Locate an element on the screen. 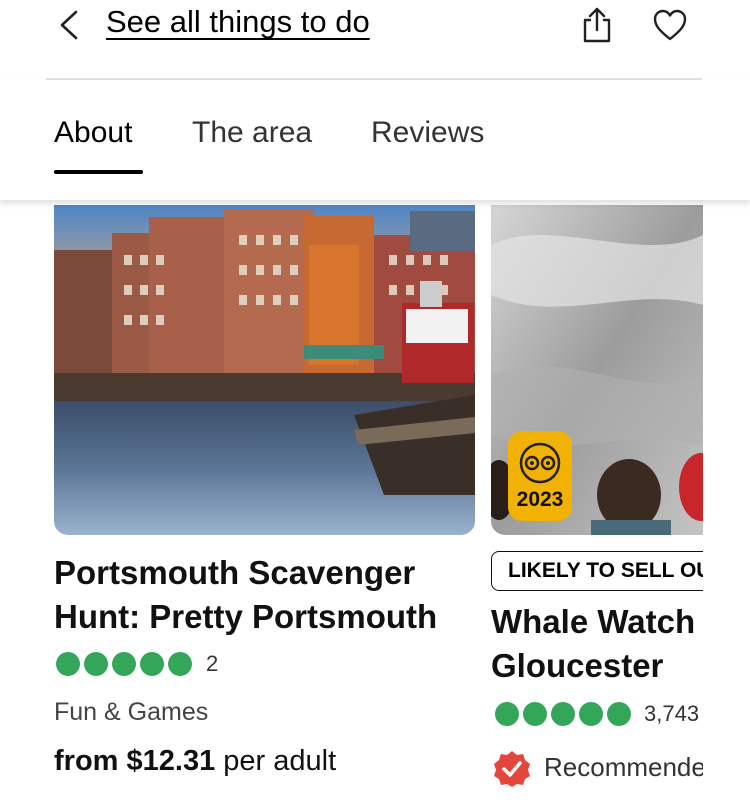 This screenshot has width=750, height=808. recommended-badge-icon is located at coordinates (512, 769).